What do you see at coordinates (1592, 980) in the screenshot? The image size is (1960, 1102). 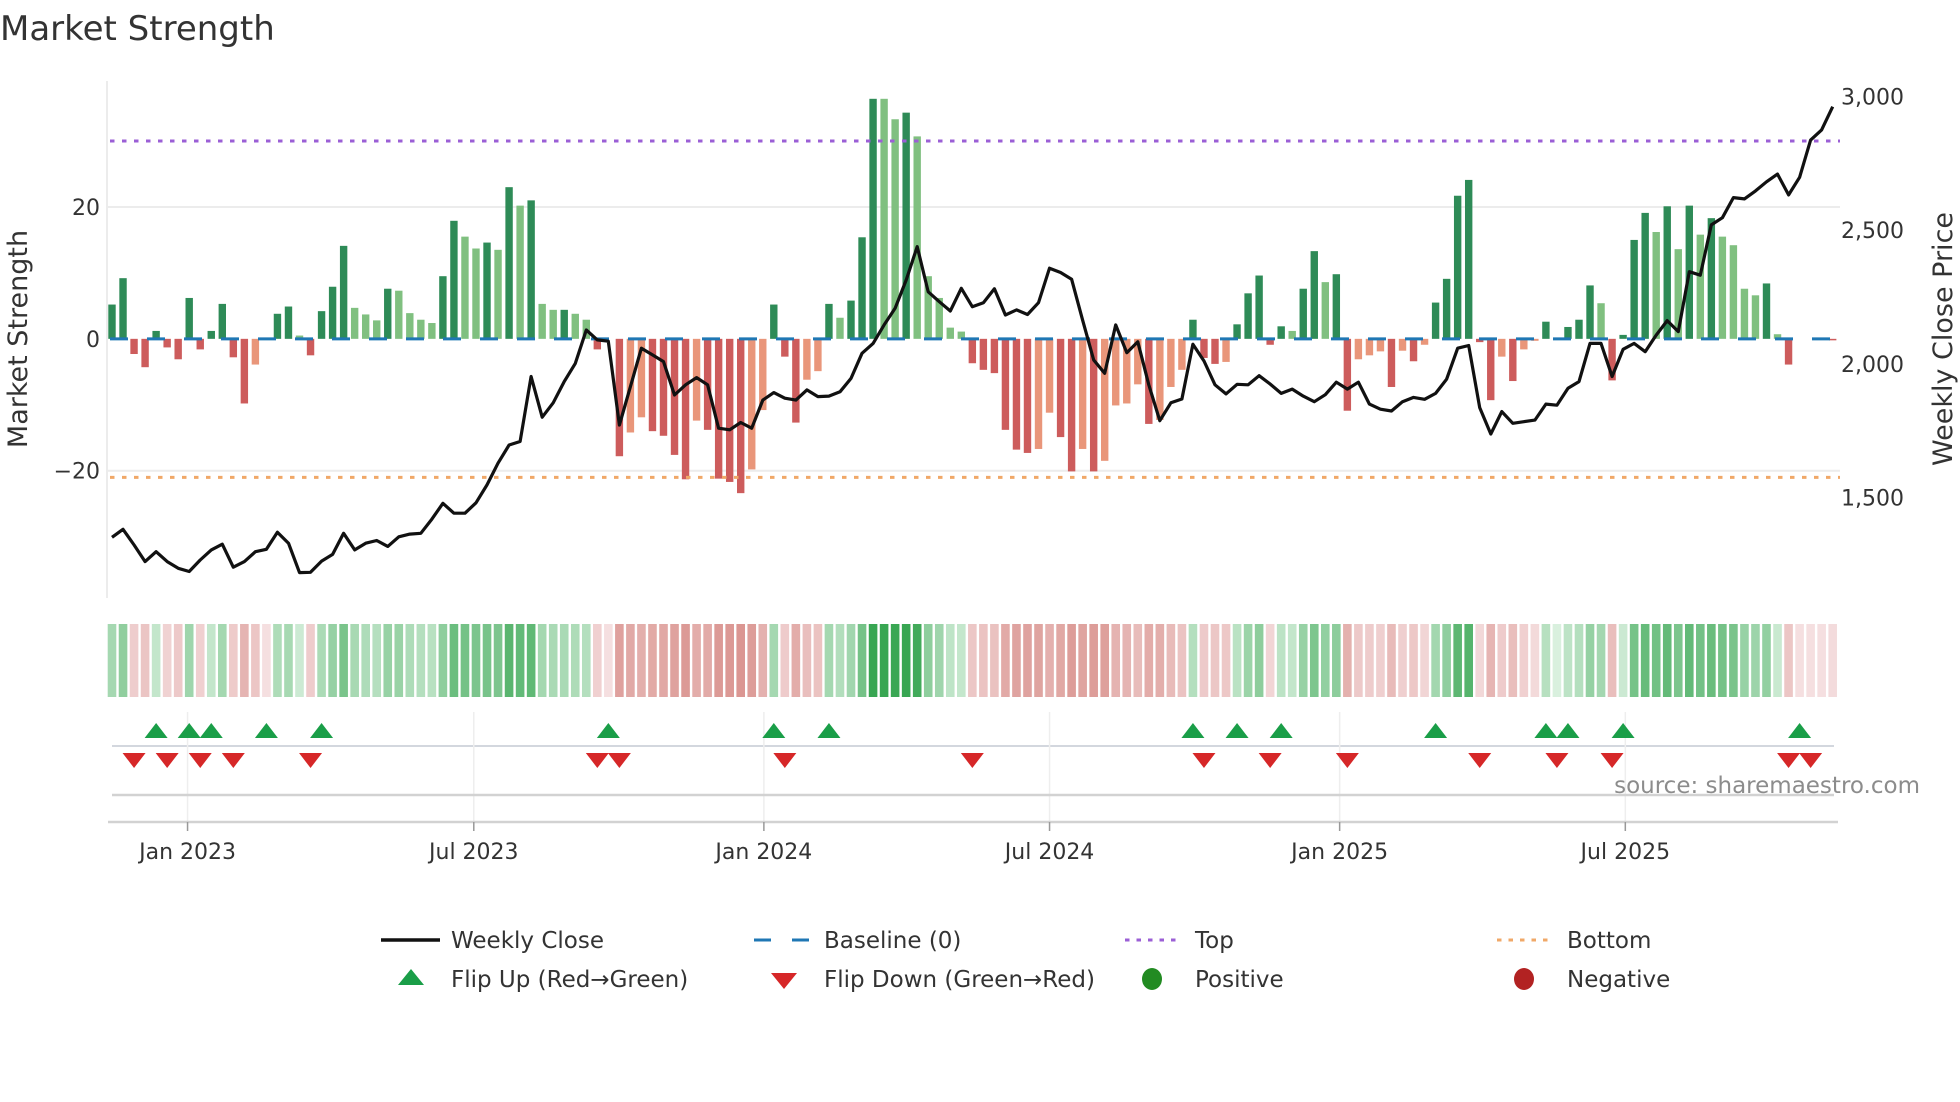 I see `legend-item-negative: Negative` at bounding box center [1592, 980].